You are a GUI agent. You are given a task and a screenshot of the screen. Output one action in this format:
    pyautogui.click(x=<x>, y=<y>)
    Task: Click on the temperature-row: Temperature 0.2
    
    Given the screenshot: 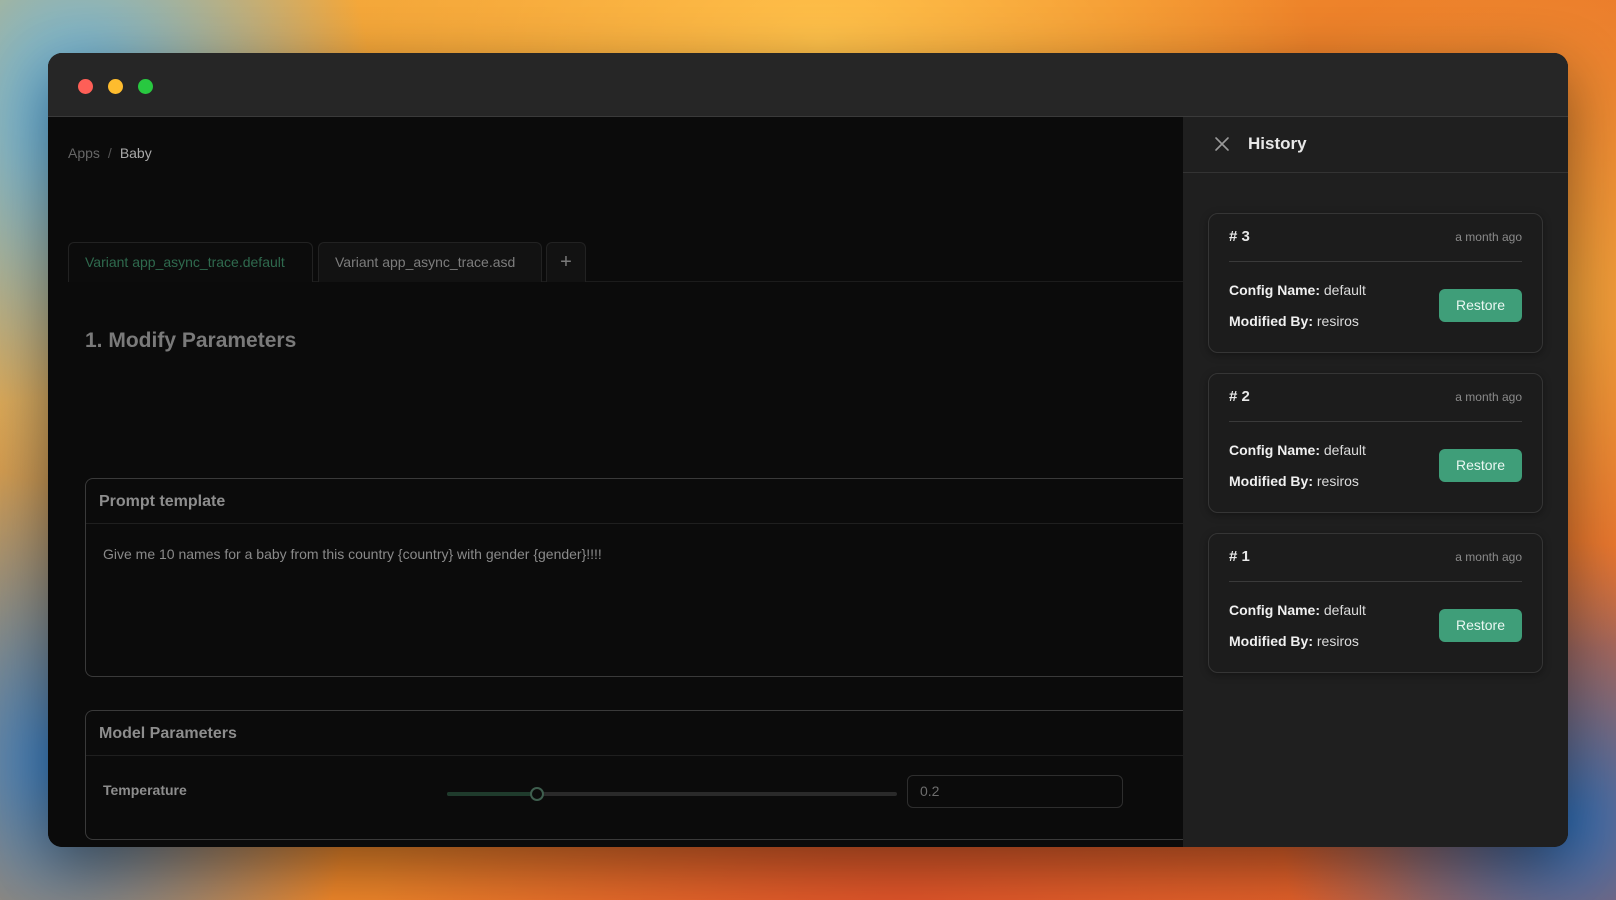 What is the action you would take?
    pyautogui.click(x=634, y=798)
    